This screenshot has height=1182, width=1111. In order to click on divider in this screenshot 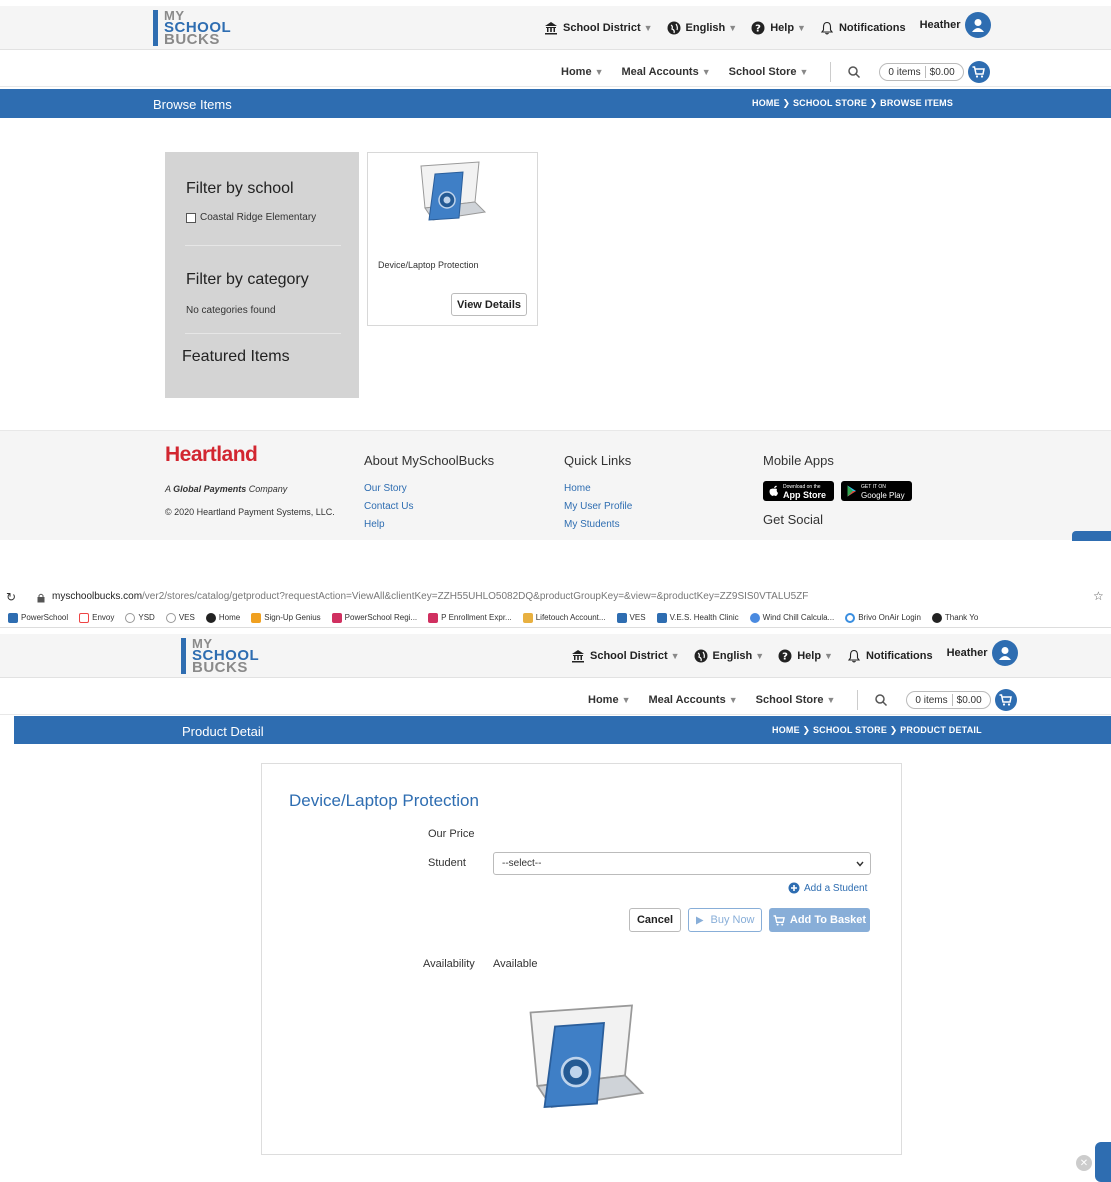, I will do `click(263, 333)`.